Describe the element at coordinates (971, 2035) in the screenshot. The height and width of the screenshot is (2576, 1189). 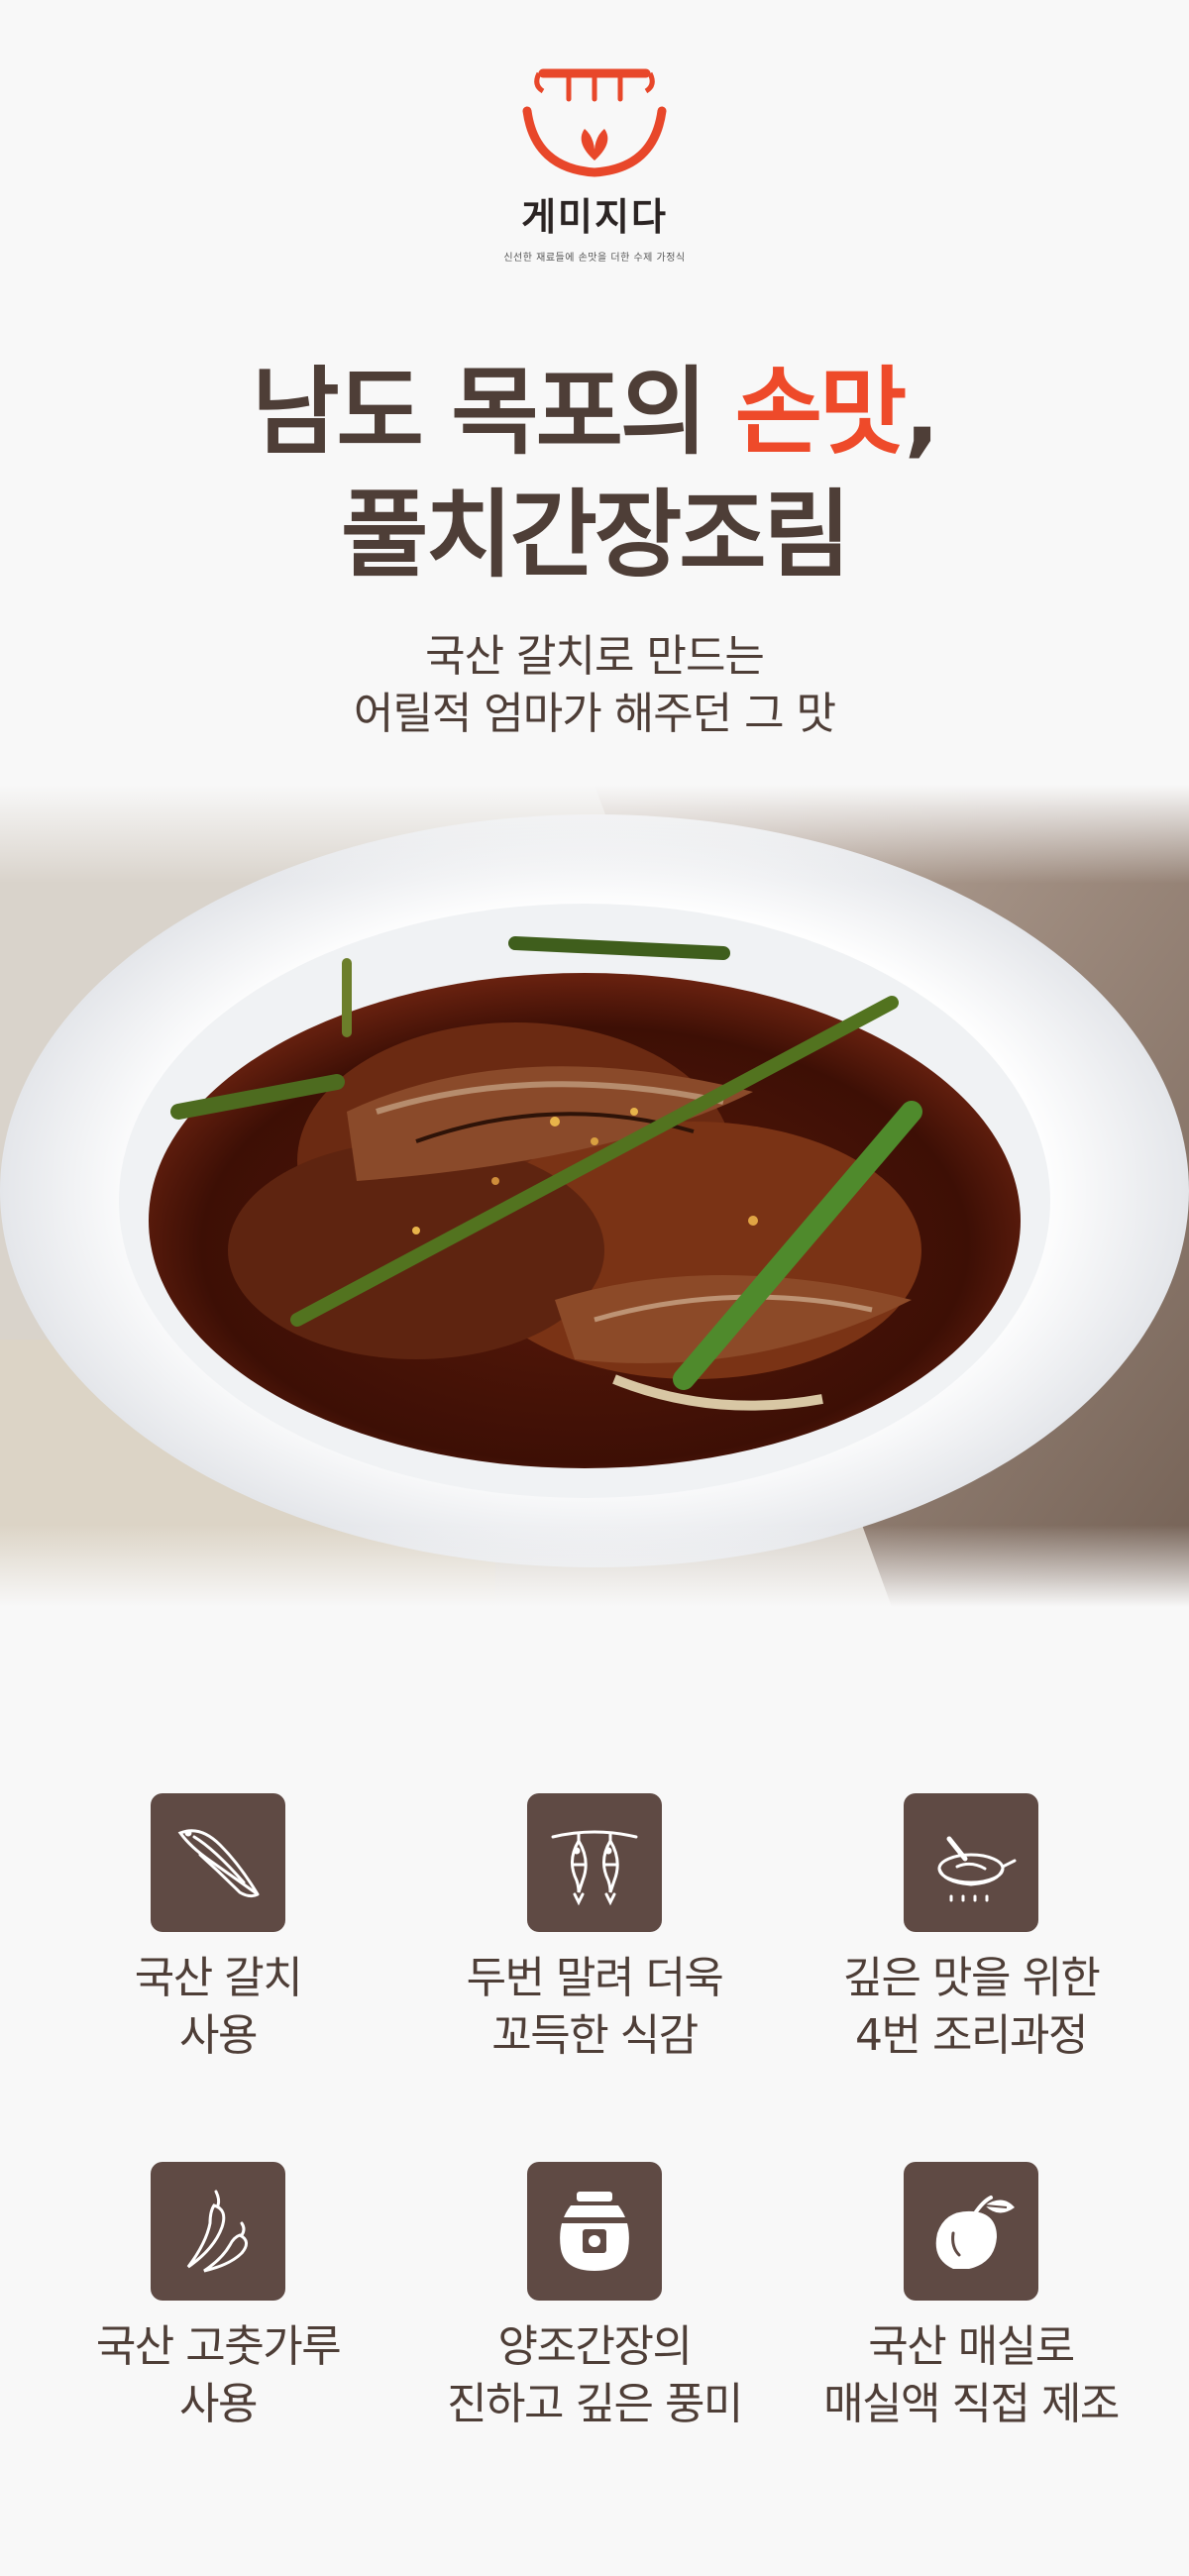
I see `feature-line2: 4번 조리과정` at that location.